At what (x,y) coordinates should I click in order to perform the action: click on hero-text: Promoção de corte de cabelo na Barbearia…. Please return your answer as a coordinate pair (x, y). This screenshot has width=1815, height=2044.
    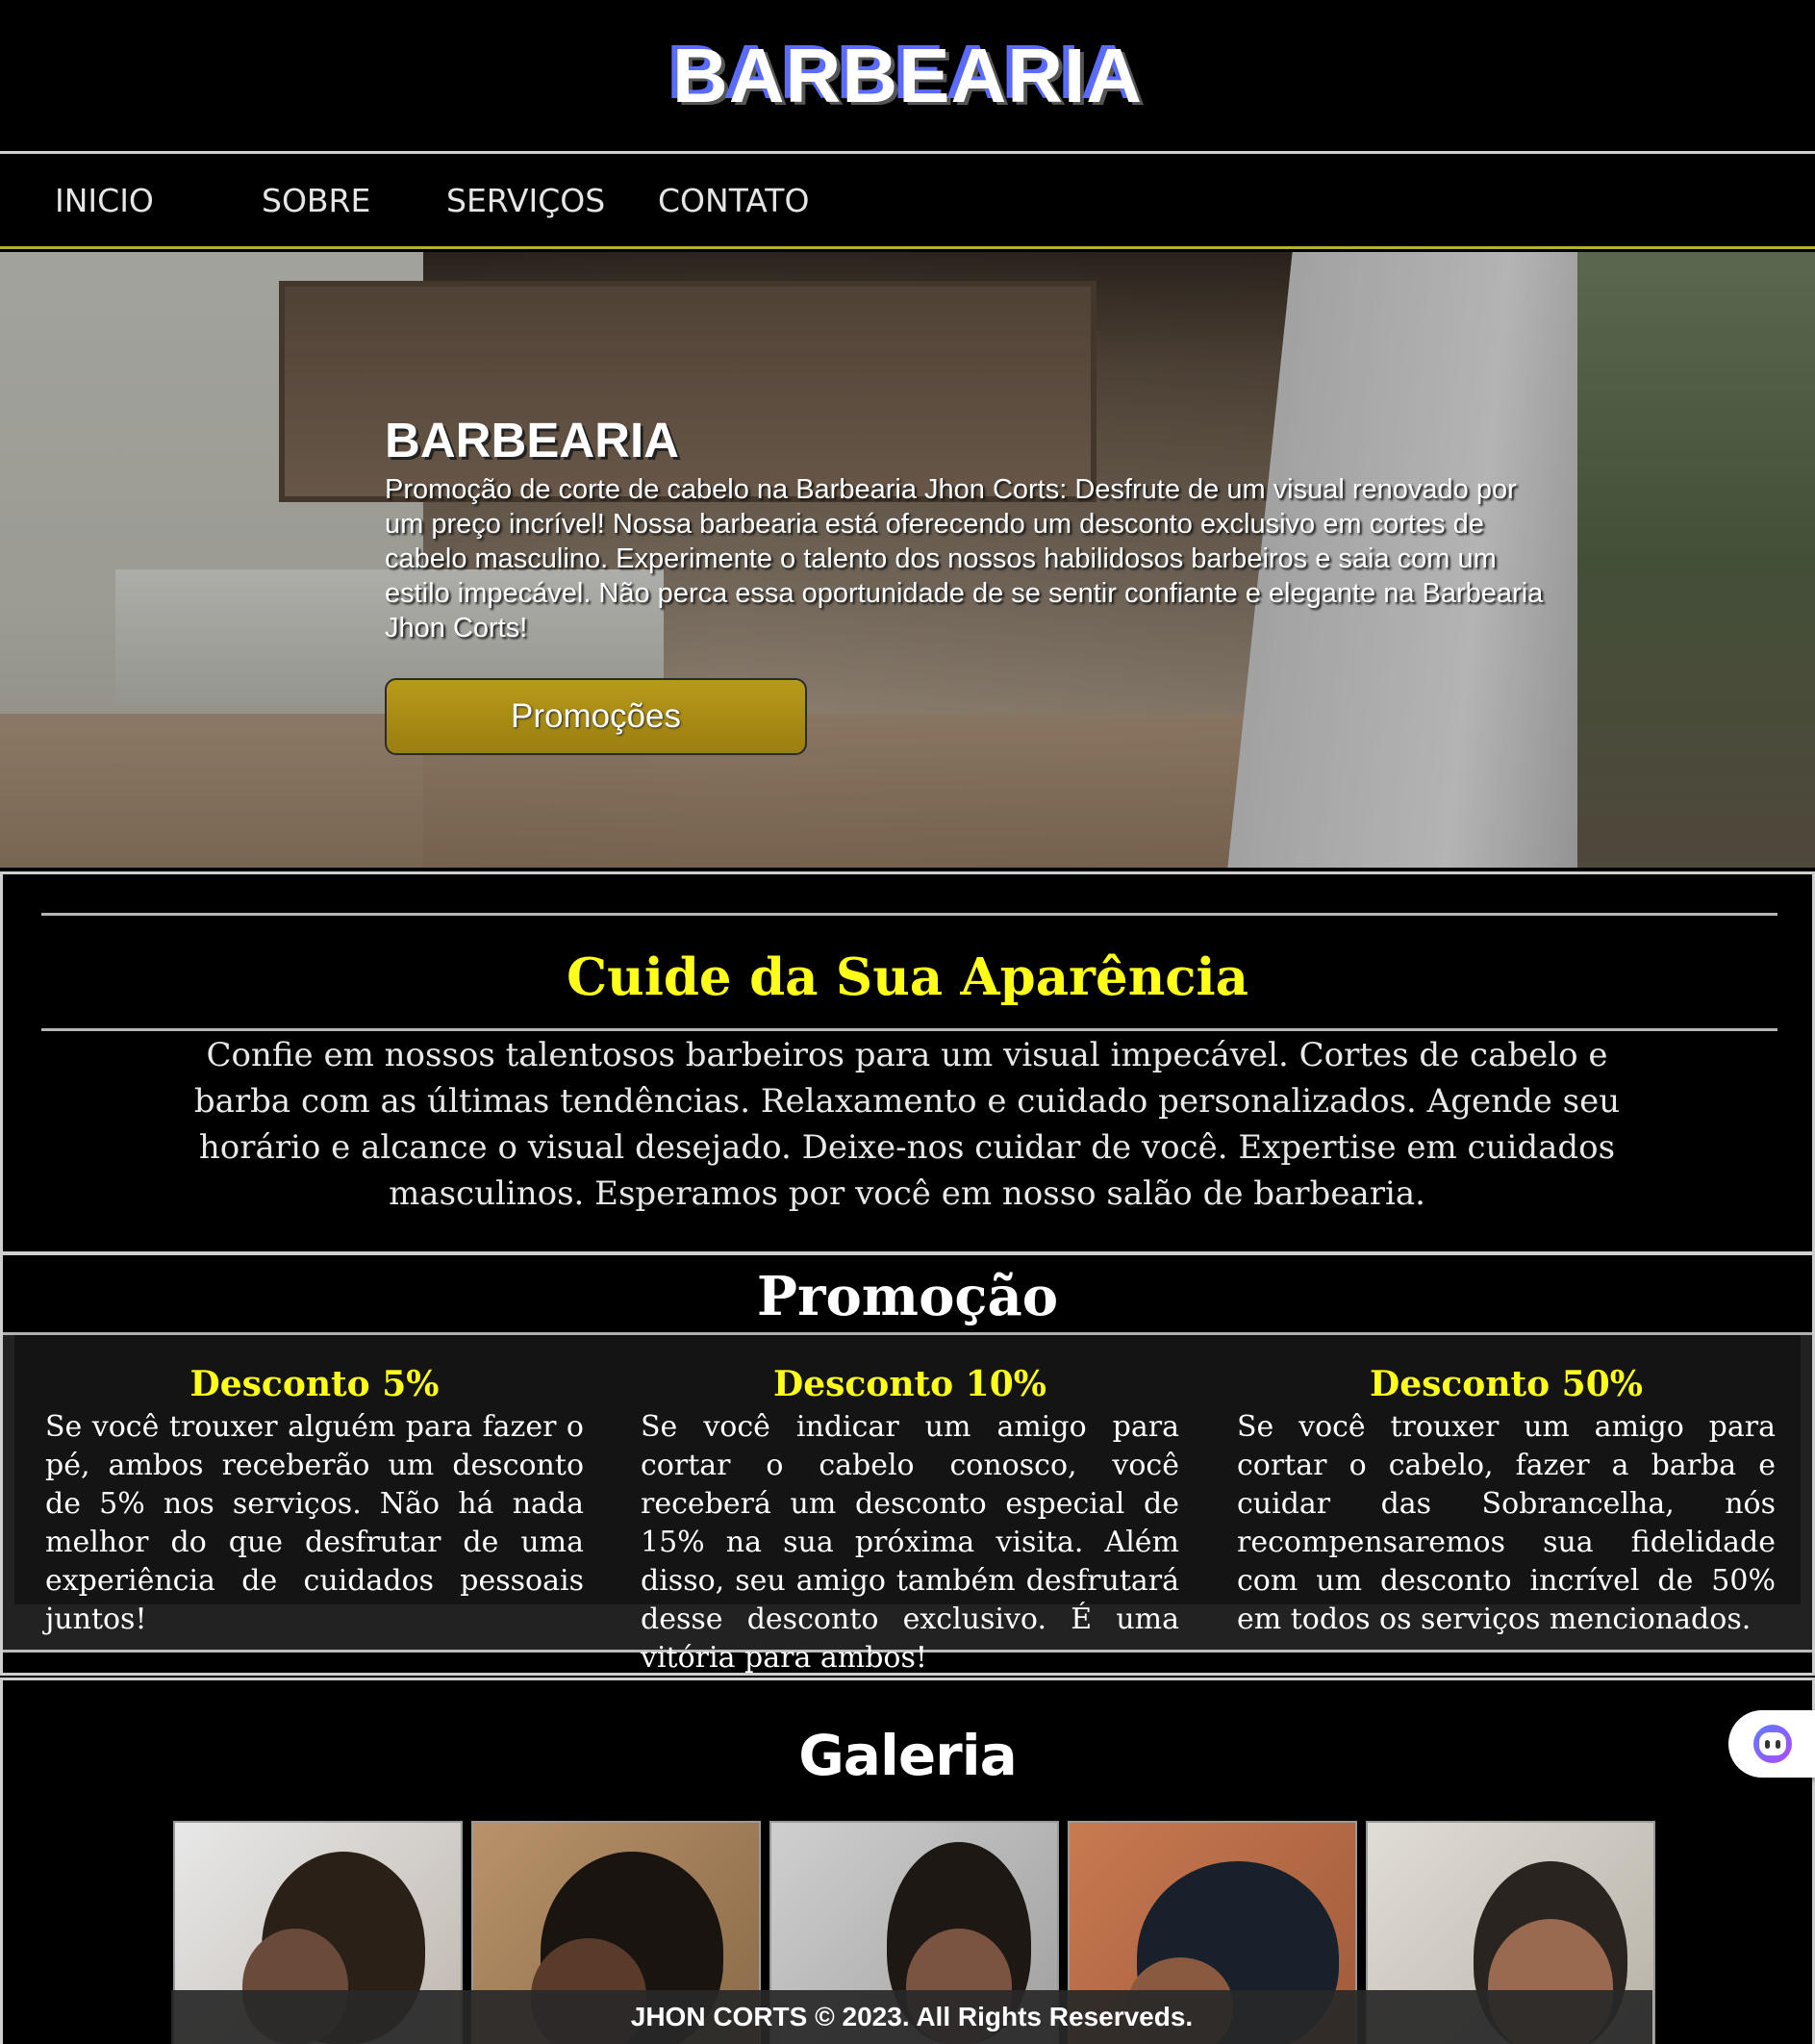
    Looking at the image, I should click on (964, 558).